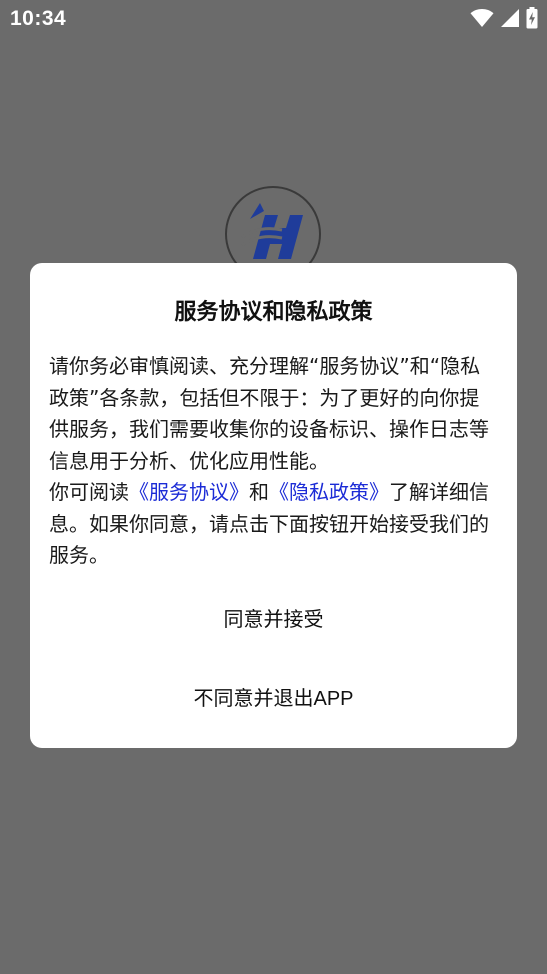 This screenshot has height=974, width=547. I want to click on paragraph-2-prefix: 你可阅读, so click(89, 492).